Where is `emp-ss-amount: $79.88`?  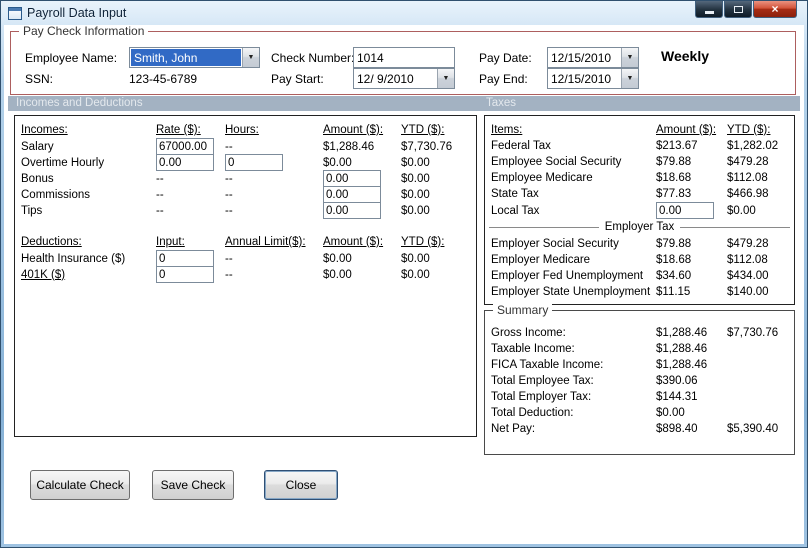 emp-ss-amount: $79.88 is located at coordinates (674, 162).